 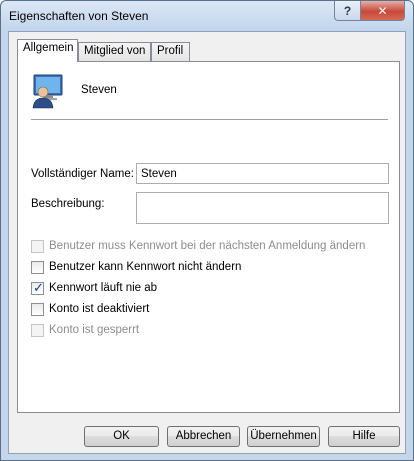 I want to click on fullname-input, so click(x=262, y=173).